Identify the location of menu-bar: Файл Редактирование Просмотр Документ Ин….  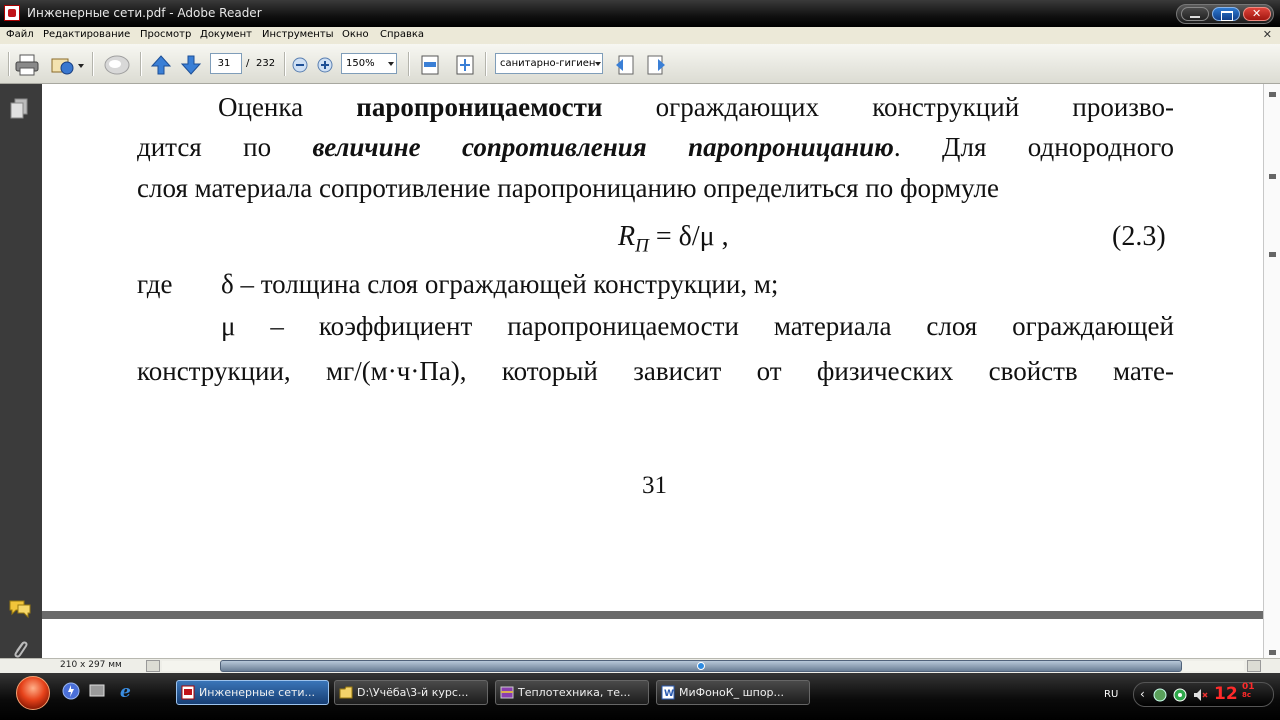
(640, 35).